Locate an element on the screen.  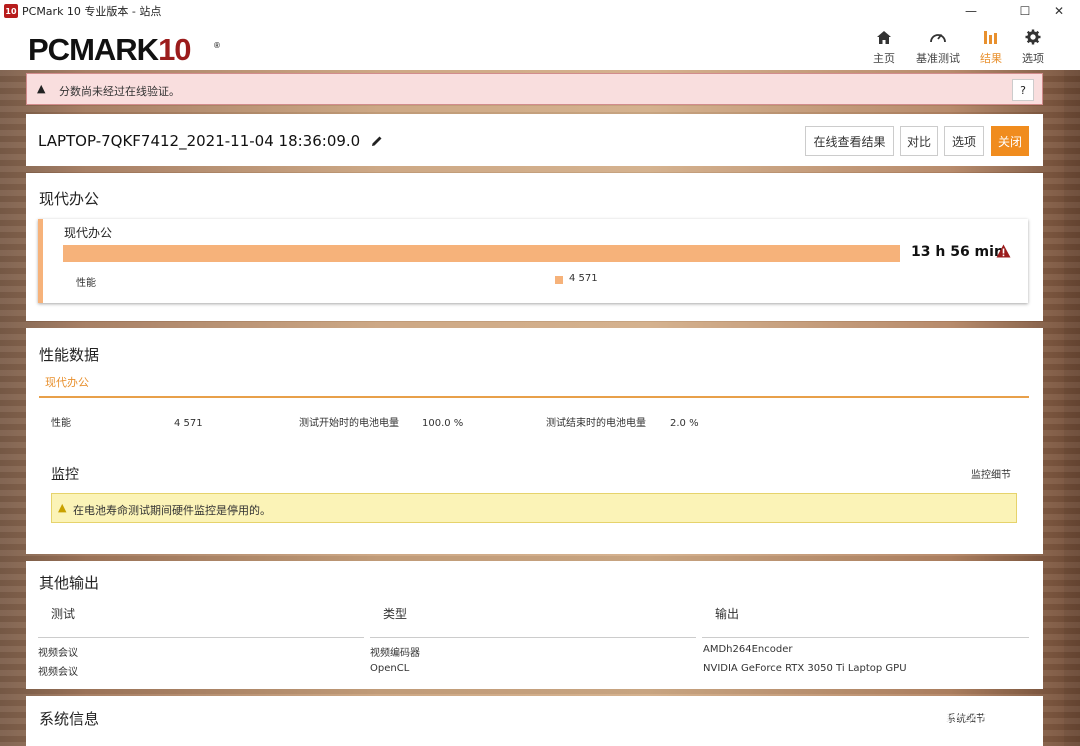
monitor-details-link: 监控细节 is located at coordinates (991, 476).